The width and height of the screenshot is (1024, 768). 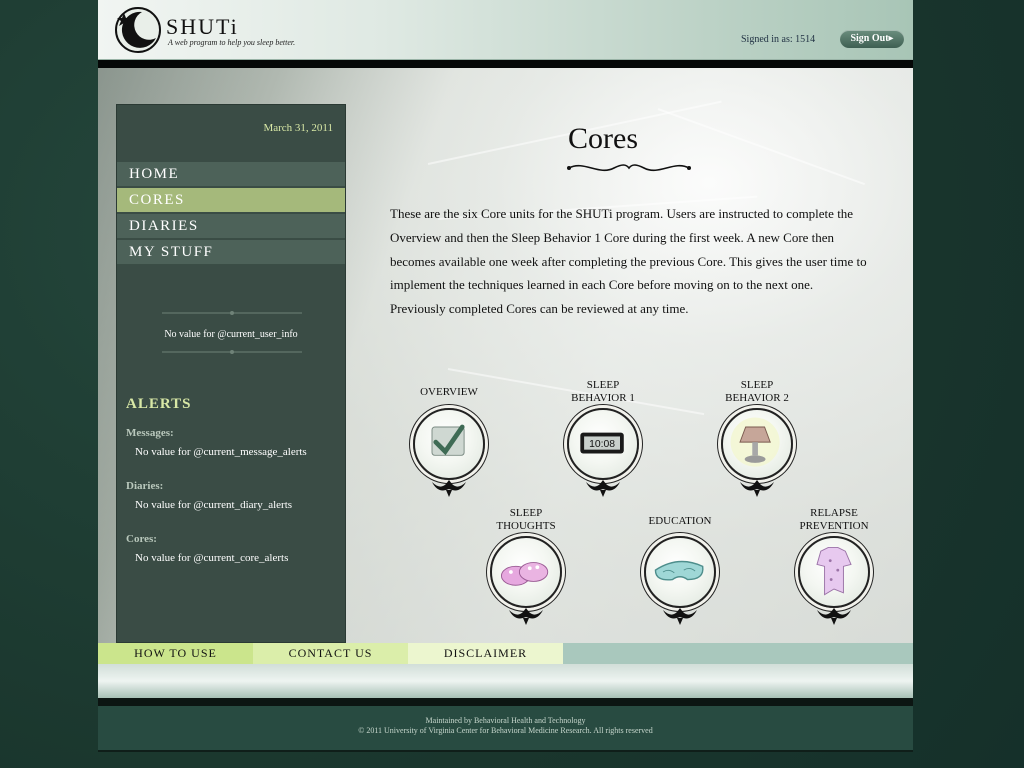 I want to click on pajamas-icon, so click(x=834, y=572).